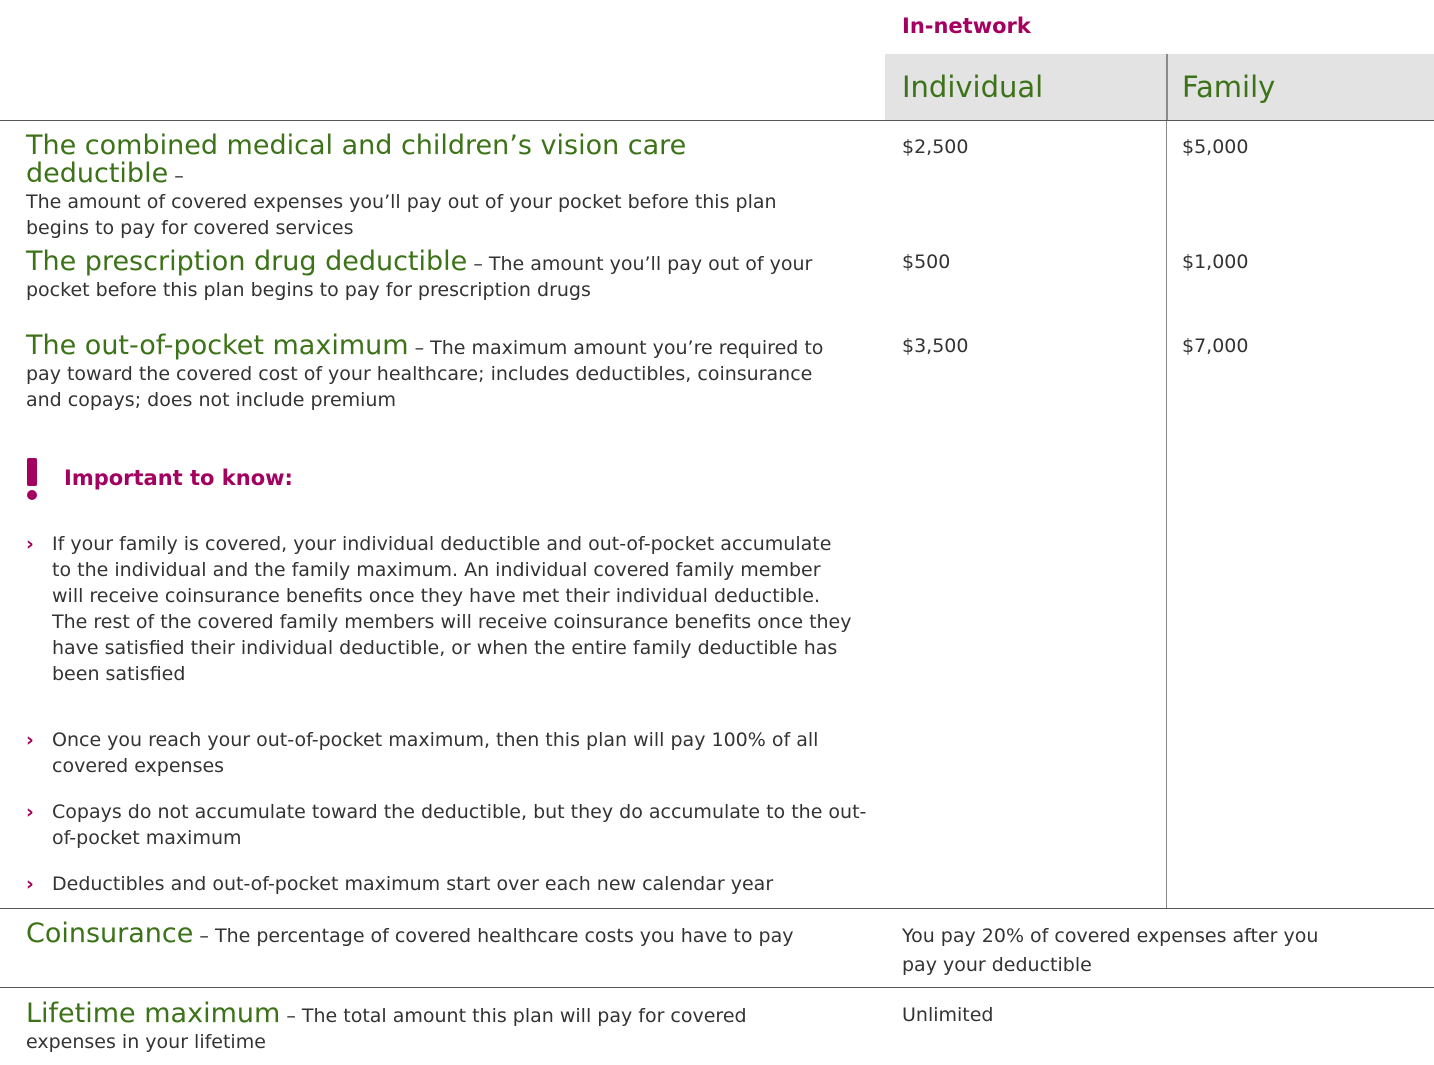  Describe the element at coordinates (948, 1015) in the screenshot. I see `lifetime-value: Unlimited` at that location.